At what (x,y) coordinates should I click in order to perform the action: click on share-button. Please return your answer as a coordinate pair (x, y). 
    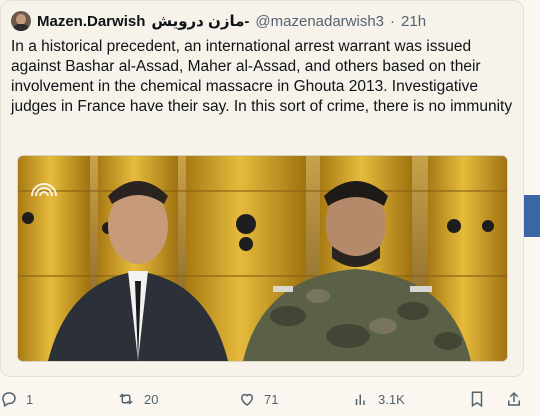
    Looking at the image, I should click on (514, 399).